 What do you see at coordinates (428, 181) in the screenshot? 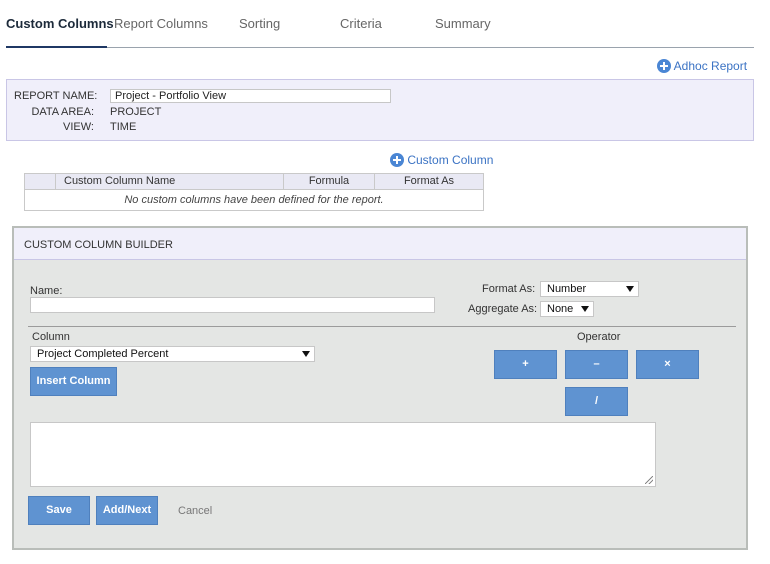
I see `table-header-cell: Format As` at bounding box center [428, 181].